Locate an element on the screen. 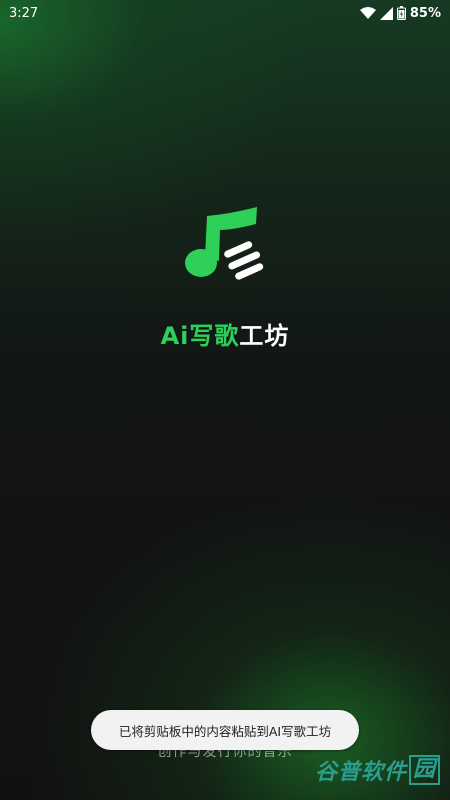 Image resolution: width=450 pixels, height=800 pixels. watermark-part3: 园 is located at coordinates (424, 770).